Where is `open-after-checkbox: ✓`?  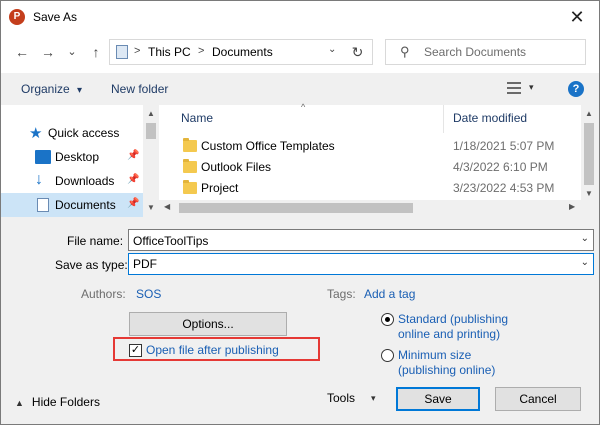
open-after-checkbox: ✓ is located at coordinates (135, 350).